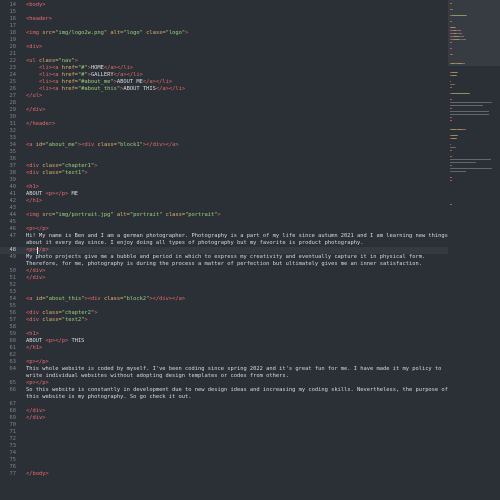  Describe the element at coordinates (224, 187) in the screenshot. I see `code-line: 40 <h1>` at that location.